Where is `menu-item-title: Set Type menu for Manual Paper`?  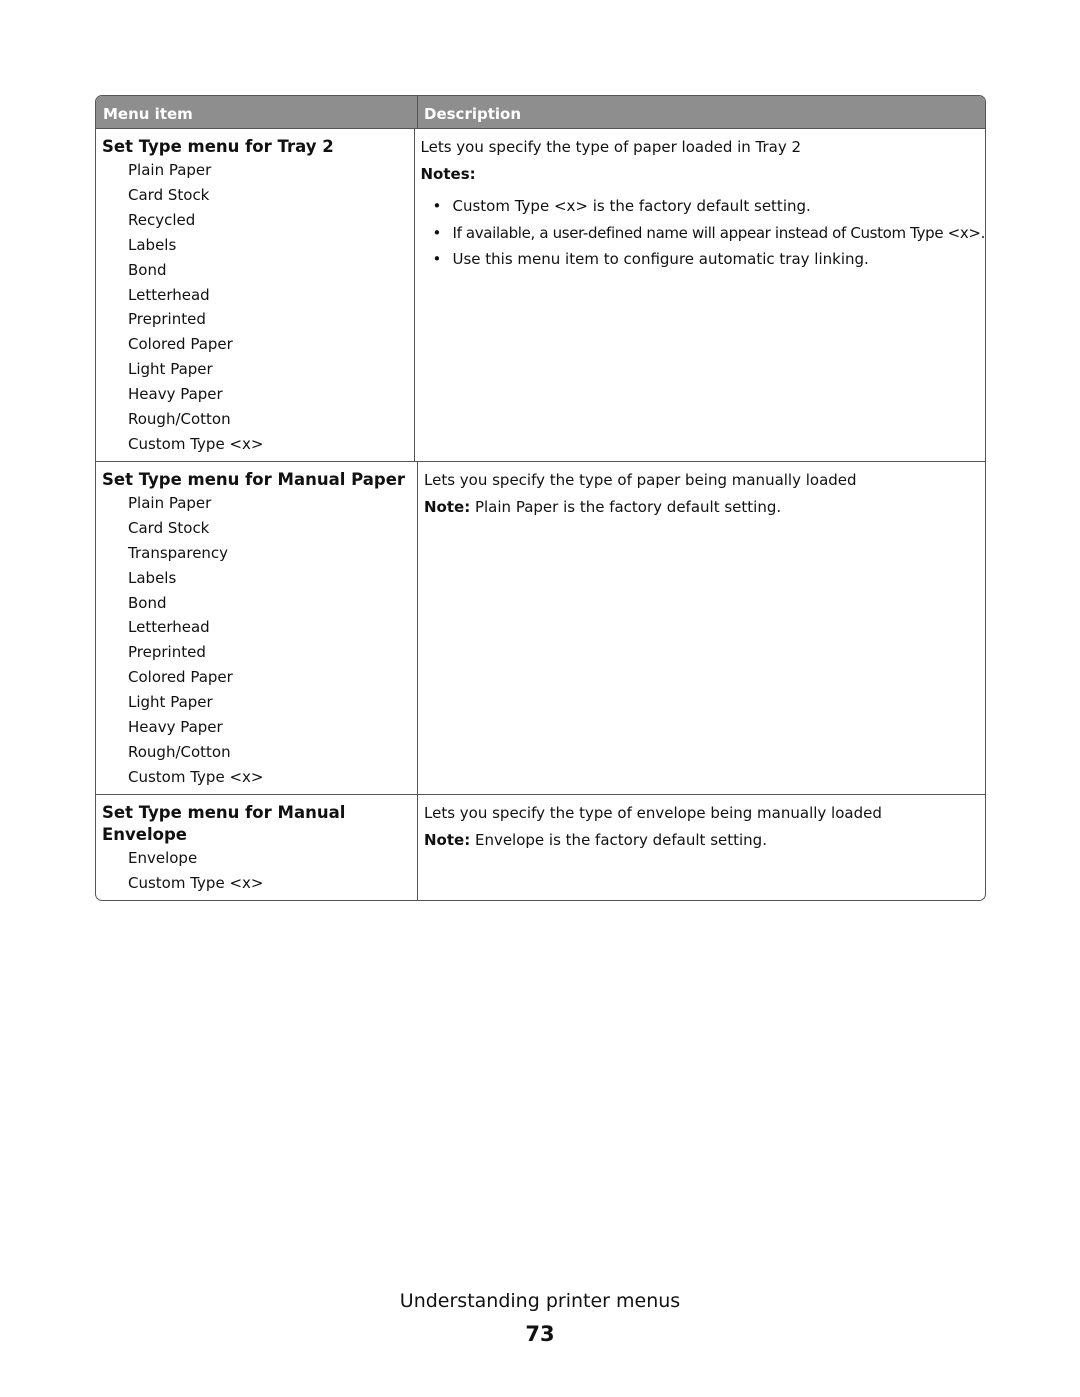 menu-item-title: Set Type menu for Manual Paper is located at coordinates (254, 479).